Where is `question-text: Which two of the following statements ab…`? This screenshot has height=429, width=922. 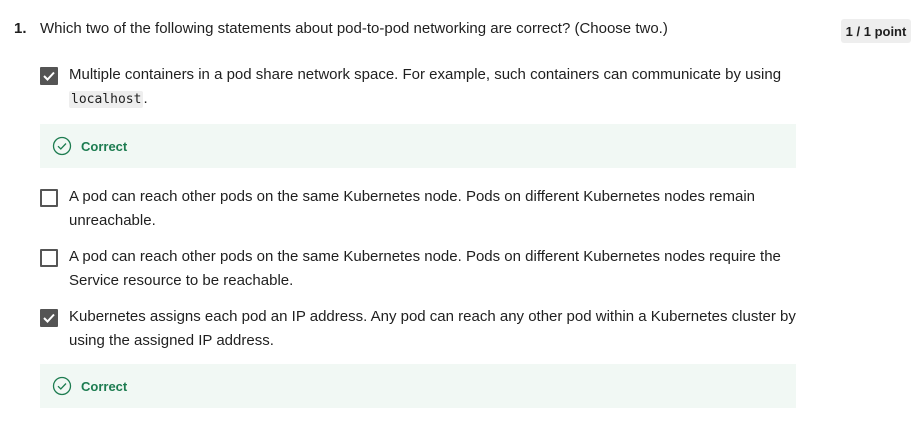
question-text: Which two of the following statements ab… is located at coordinates (354, 28).